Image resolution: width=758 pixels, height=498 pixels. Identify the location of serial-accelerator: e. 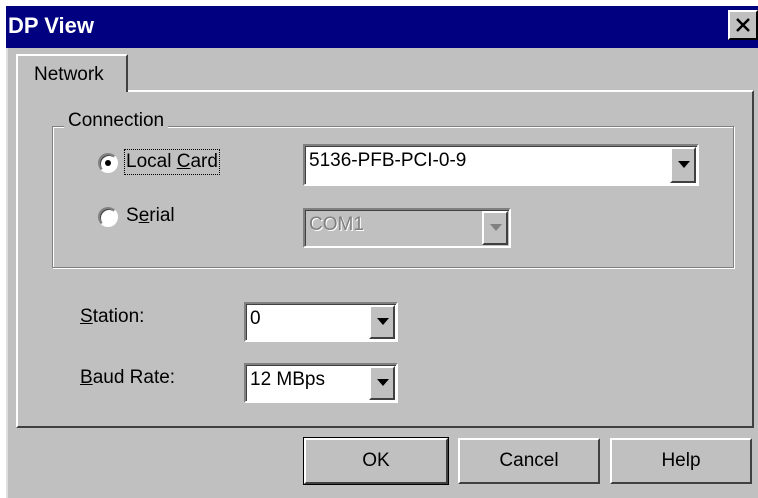
(144, 215).